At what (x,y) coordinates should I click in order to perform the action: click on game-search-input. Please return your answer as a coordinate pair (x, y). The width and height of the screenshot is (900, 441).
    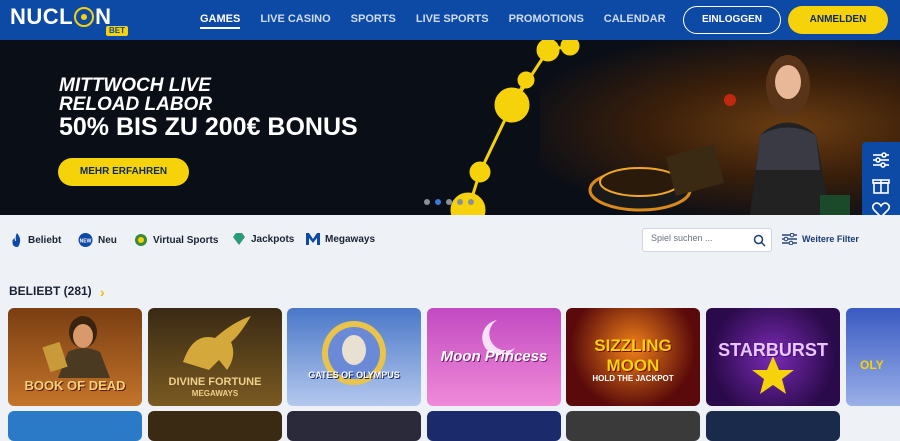
    Looking at the image, I should click on (701, 238).